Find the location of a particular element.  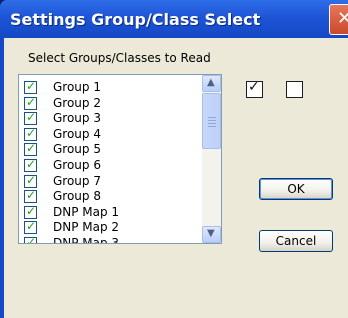

close-button: ✕ is located at coordinates (338, 19).